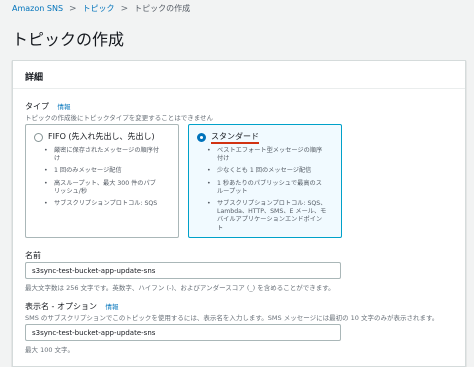 The height and width of the screenshot is (367, 474). Describe the element at coordinates (101, 171) in the screenshot. I see `list-item: 1 回のみメッセージ配信` at that location.